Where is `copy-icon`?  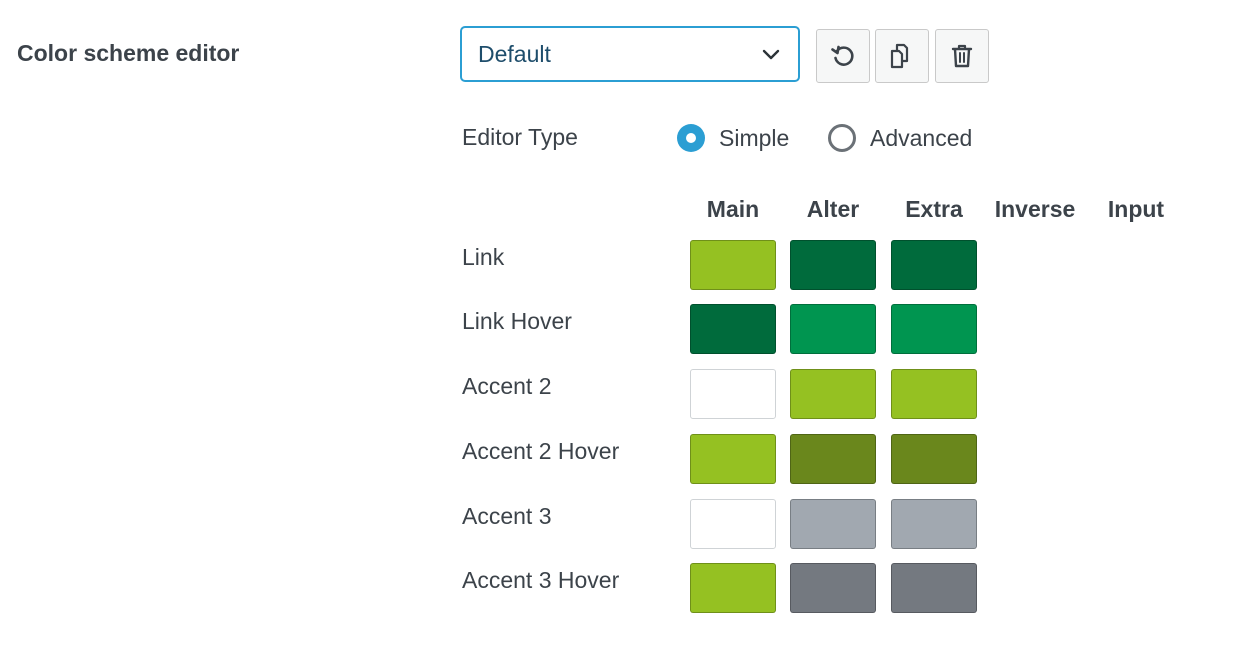 copy-icon is located at coordinates (899, 56).